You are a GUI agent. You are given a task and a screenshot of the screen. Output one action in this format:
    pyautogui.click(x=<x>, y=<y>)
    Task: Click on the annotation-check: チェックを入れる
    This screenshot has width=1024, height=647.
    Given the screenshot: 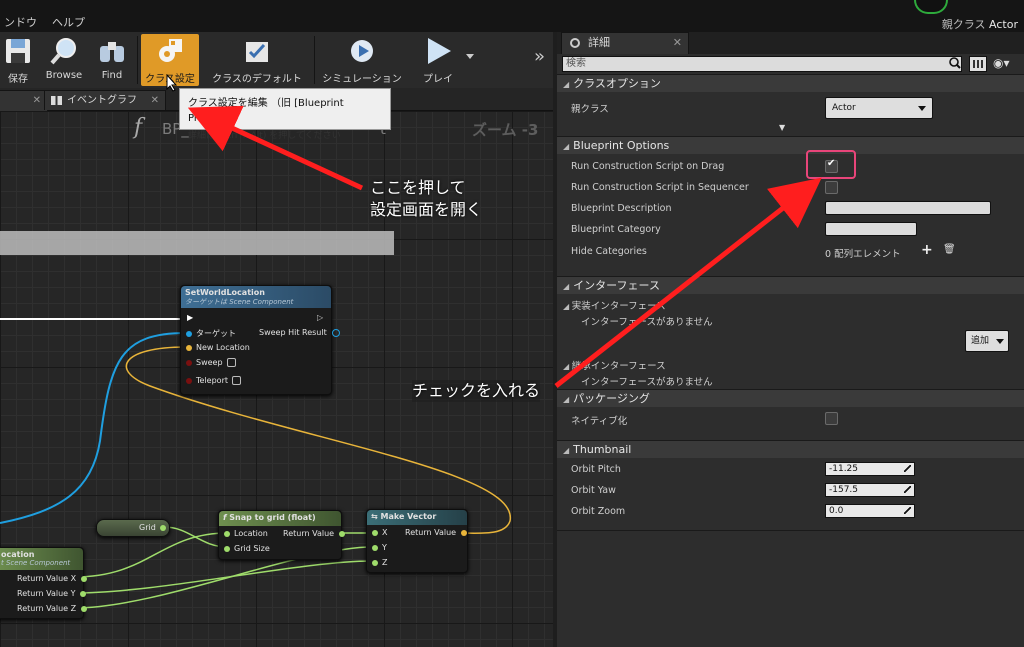 What is the action you would take?
    pyautogui.click(x=476, y=391)
    